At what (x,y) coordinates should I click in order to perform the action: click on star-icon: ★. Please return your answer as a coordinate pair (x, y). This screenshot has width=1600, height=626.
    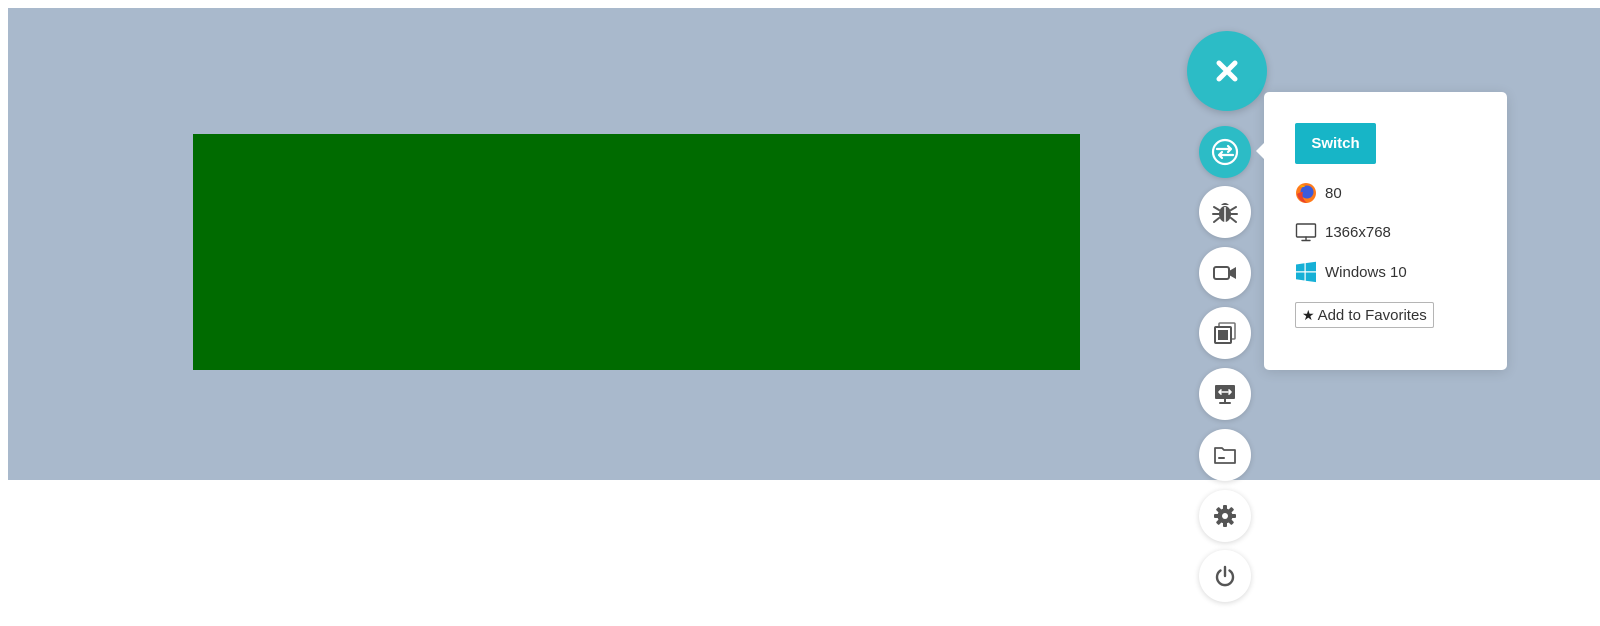
    Looking at the image, I should click on (1308, 314).